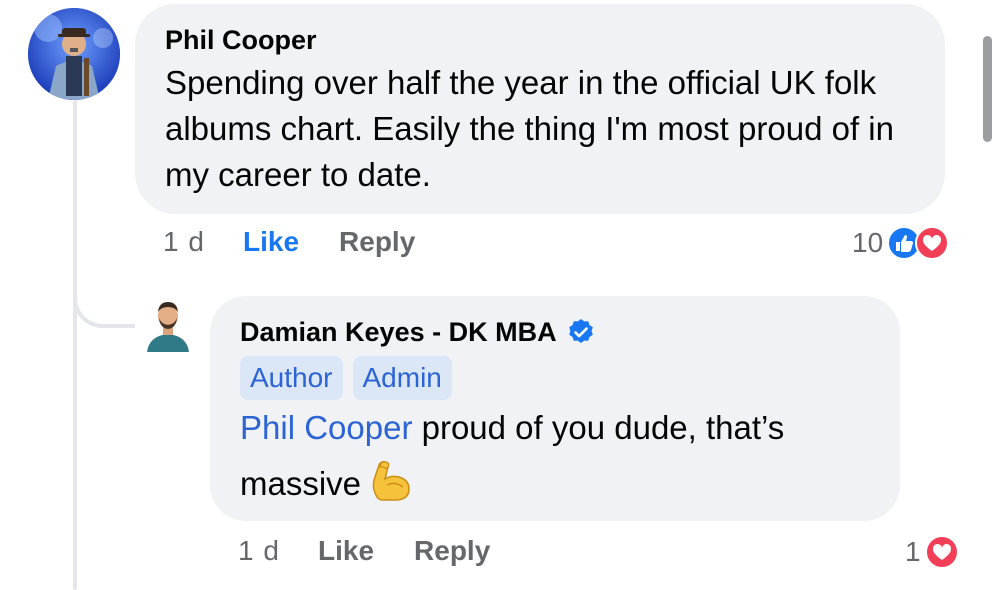 This screenshot has height=590, width=1000. Describe the element at coordinates (291, 378) in the screenshot. I see `author-badge: Author` at that location.